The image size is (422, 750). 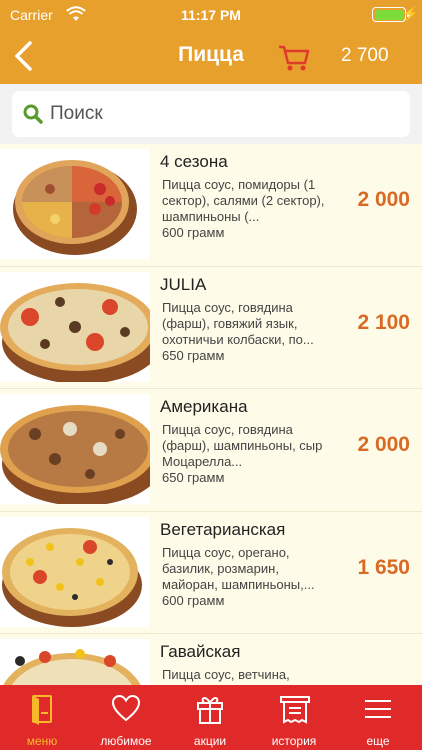 I want to click on item-name: 4 сезона, so click(x=194, y=161).